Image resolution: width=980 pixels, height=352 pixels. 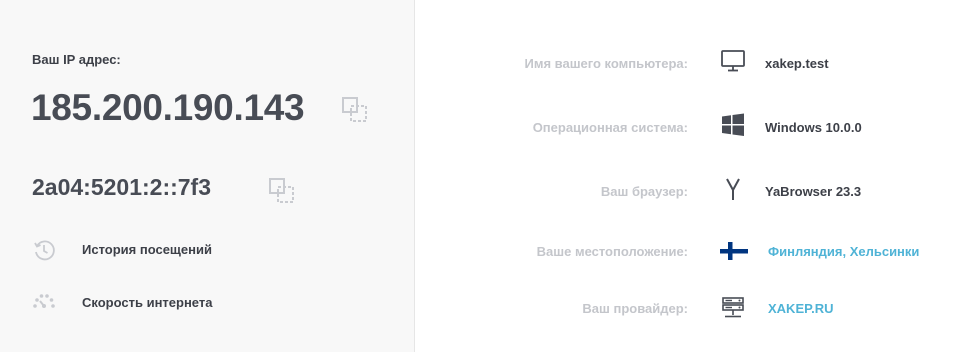 What do you see at coordinates (44, 301) in the screenshot?
I see `speedometer-icon` at bounding box center [44, 301].